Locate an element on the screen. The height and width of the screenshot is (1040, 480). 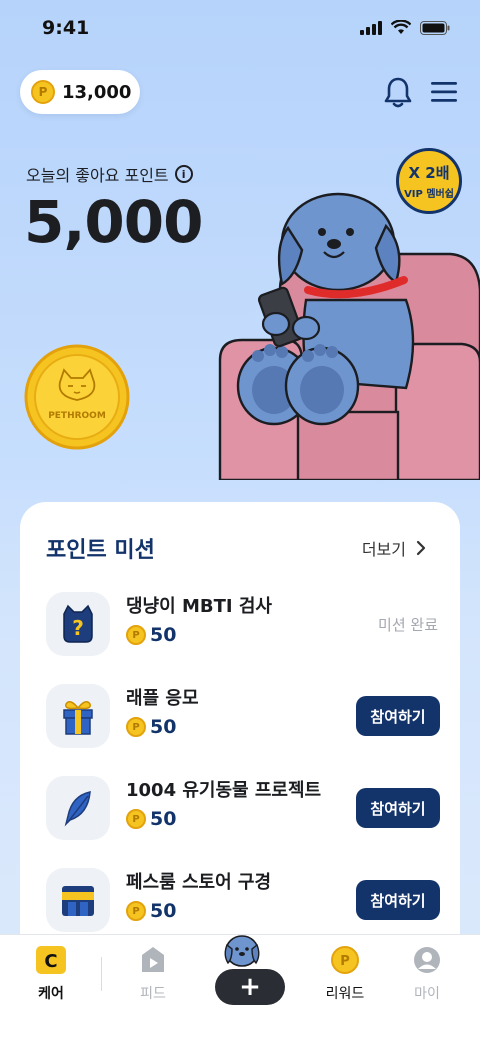
more-link: 더보기 is located at coordinates (394, 548).